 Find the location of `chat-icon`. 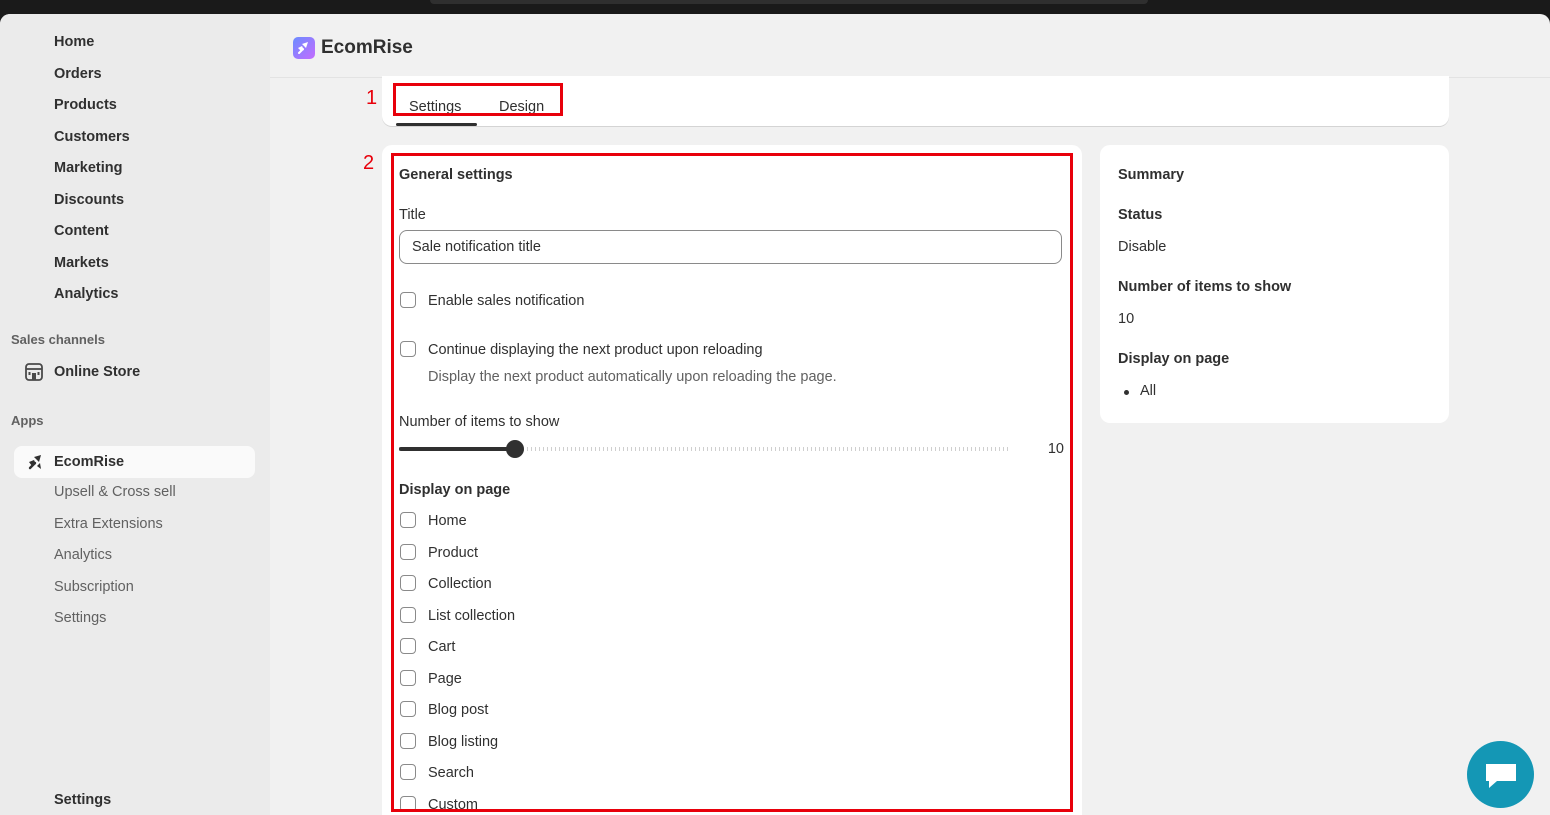

chat-icon is located at coordinates (1500, 775).